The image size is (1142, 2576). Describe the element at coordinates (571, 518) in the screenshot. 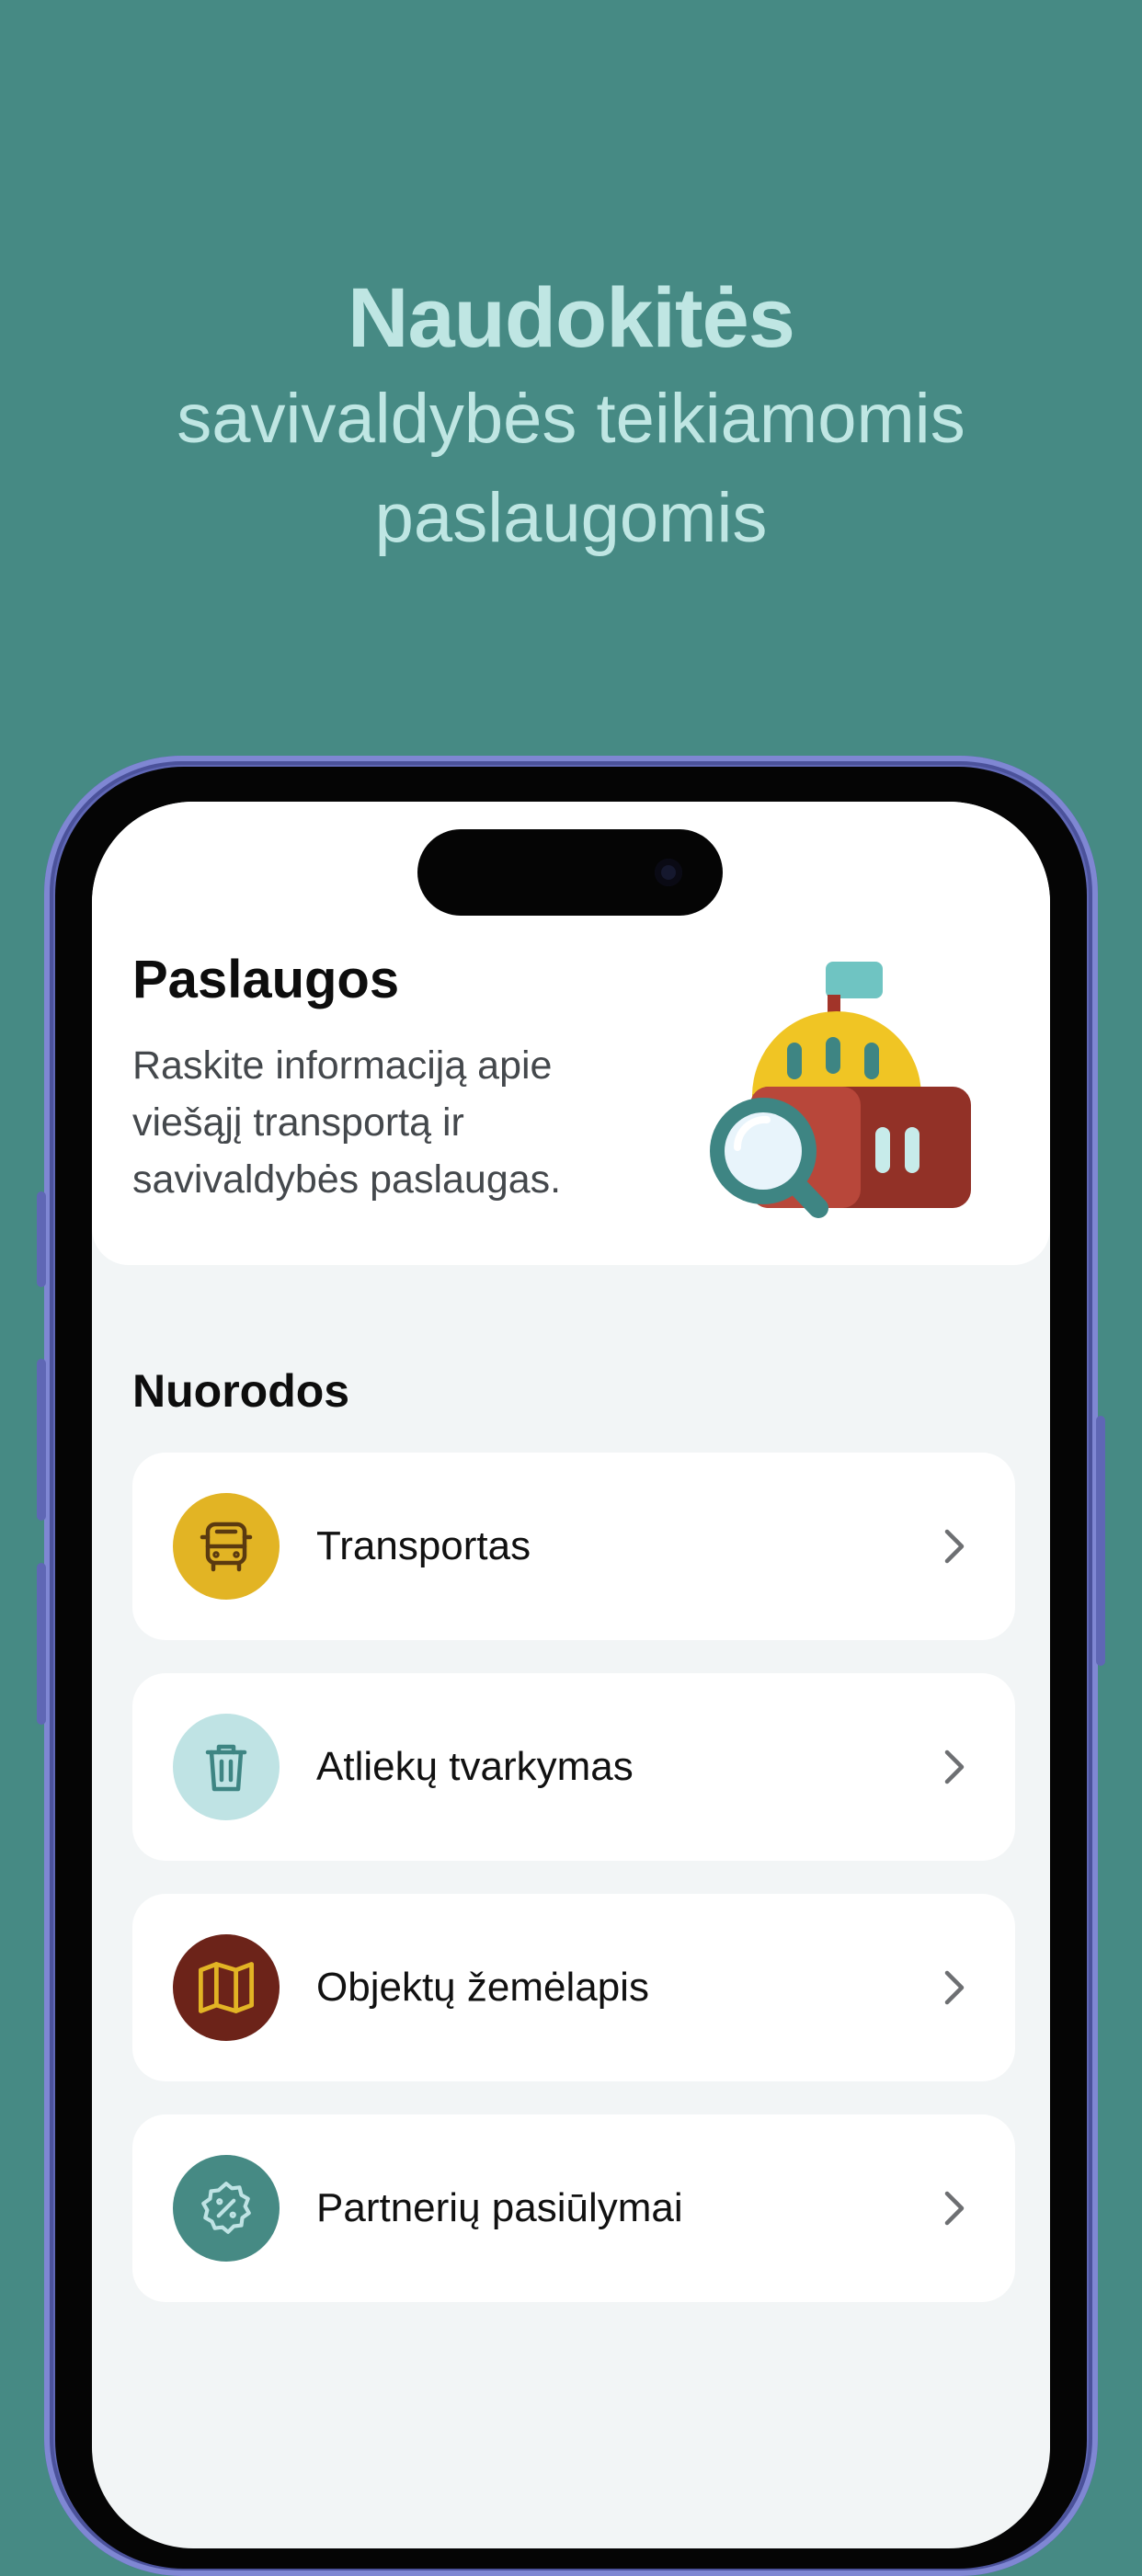

I see `hero-subtitle-line2: paslaugomis` at that location.